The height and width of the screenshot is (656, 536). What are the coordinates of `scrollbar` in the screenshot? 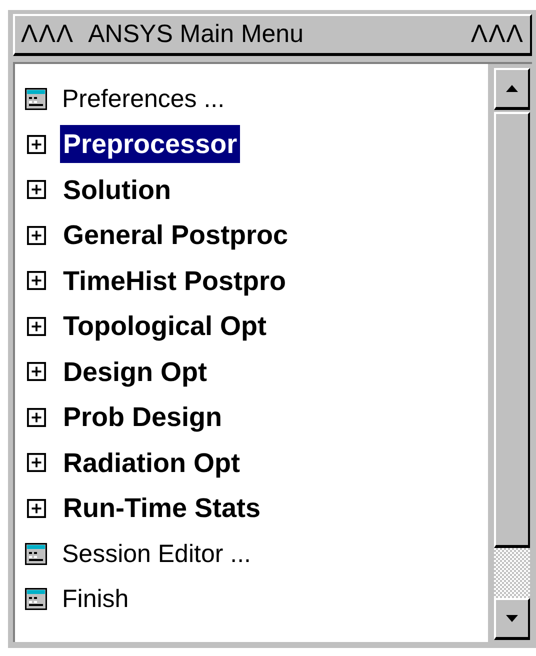 It's located at (510, 353).